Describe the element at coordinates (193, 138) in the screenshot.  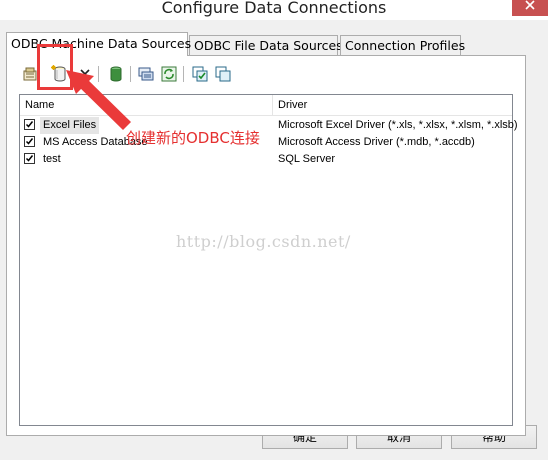
I see `annotation-text: 创建新的ODBC连接` at that location.